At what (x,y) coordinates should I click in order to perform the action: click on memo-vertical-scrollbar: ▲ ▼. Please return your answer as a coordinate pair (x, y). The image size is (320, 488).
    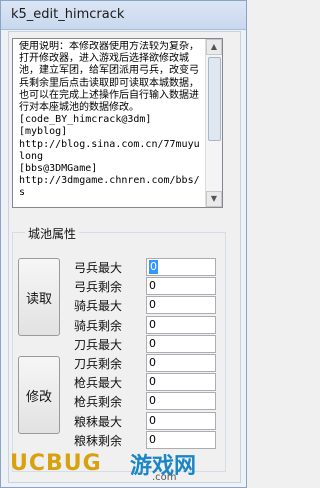
    Looking at the image, I should click on (213, 123).